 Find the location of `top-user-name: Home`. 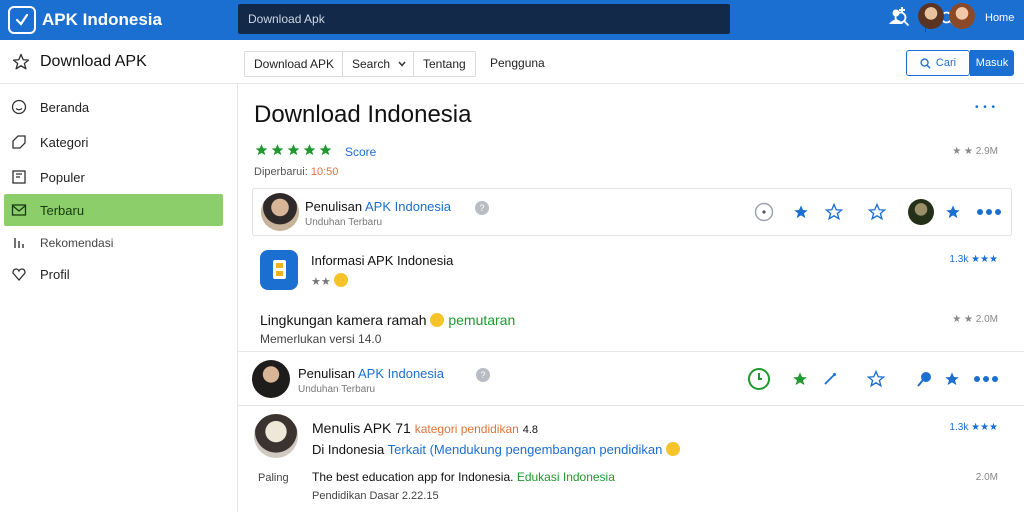

top-user-name: Home is located at coordinates (999, 18).